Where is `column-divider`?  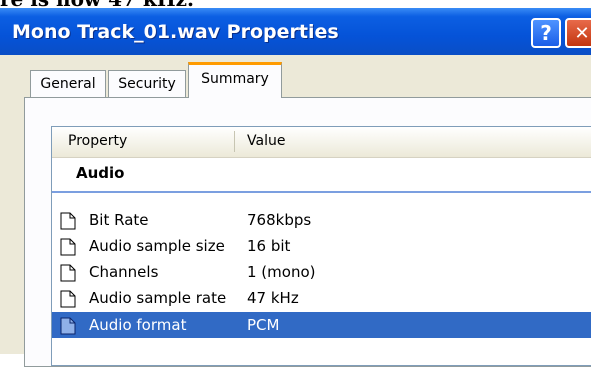 column-divider is located at coordinates (234, 141).